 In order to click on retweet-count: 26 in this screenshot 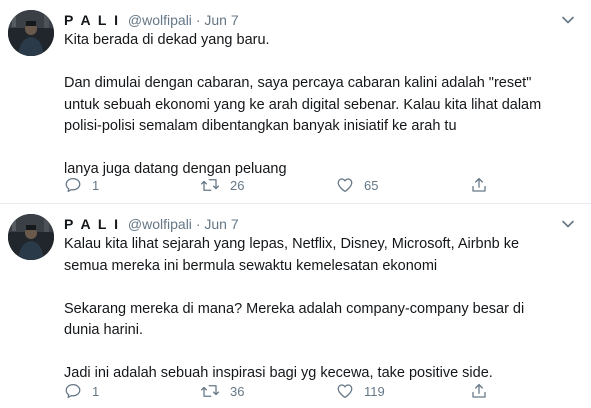, I will do `click(237, 185)`.